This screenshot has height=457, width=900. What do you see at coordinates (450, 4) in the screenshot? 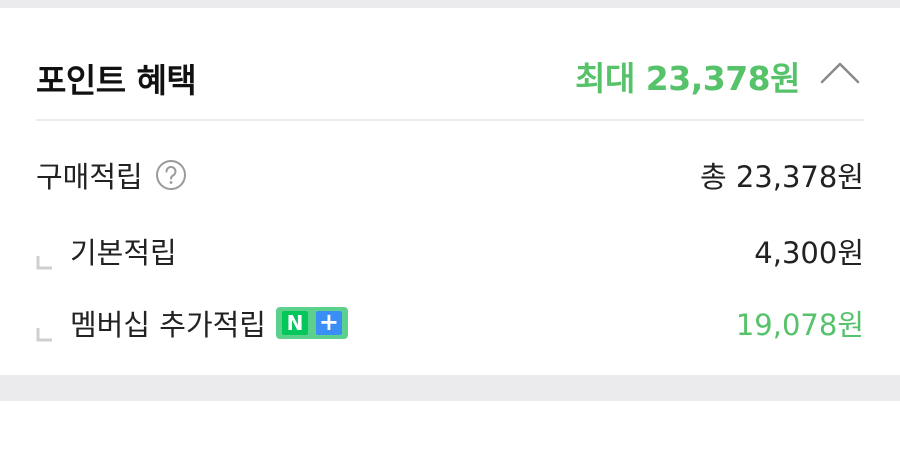
I see `top-separator` at bounding box center [450, 4].